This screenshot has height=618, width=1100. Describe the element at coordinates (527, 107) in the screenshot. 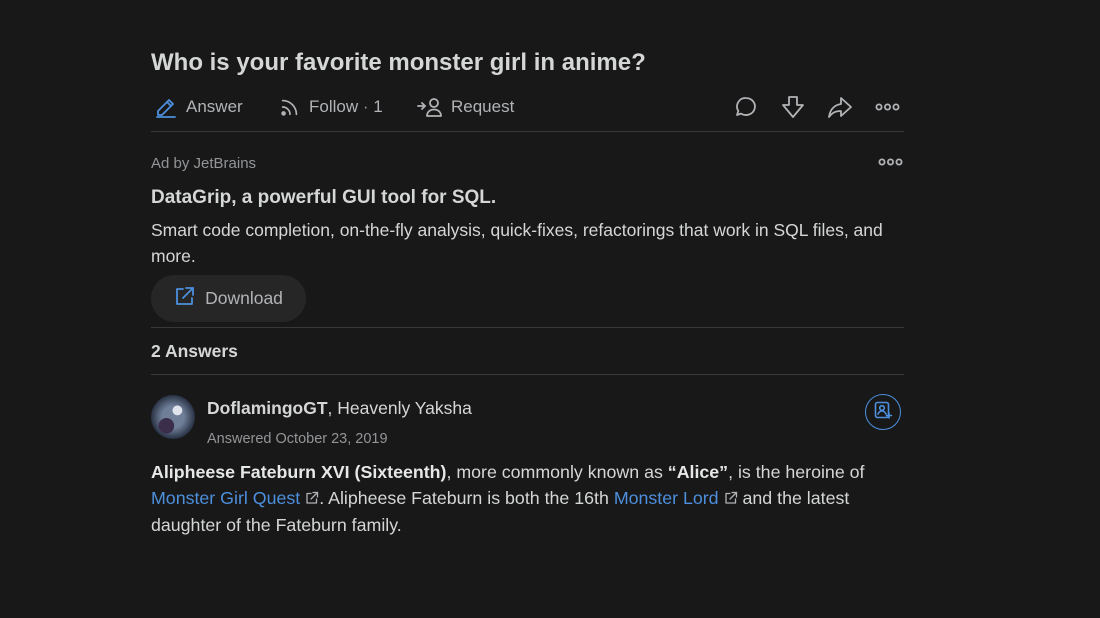

I see `question-action-bar: Answer Follow · 1 Request` at that location.